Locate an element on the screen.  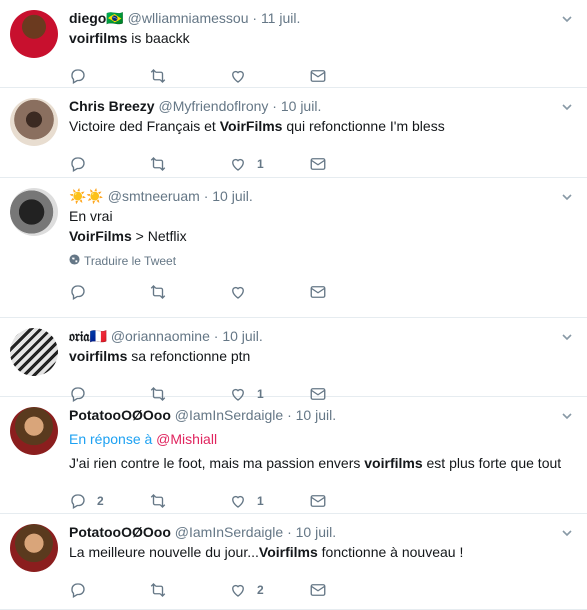
like-count: 1 is located at coordinates (260, 501).